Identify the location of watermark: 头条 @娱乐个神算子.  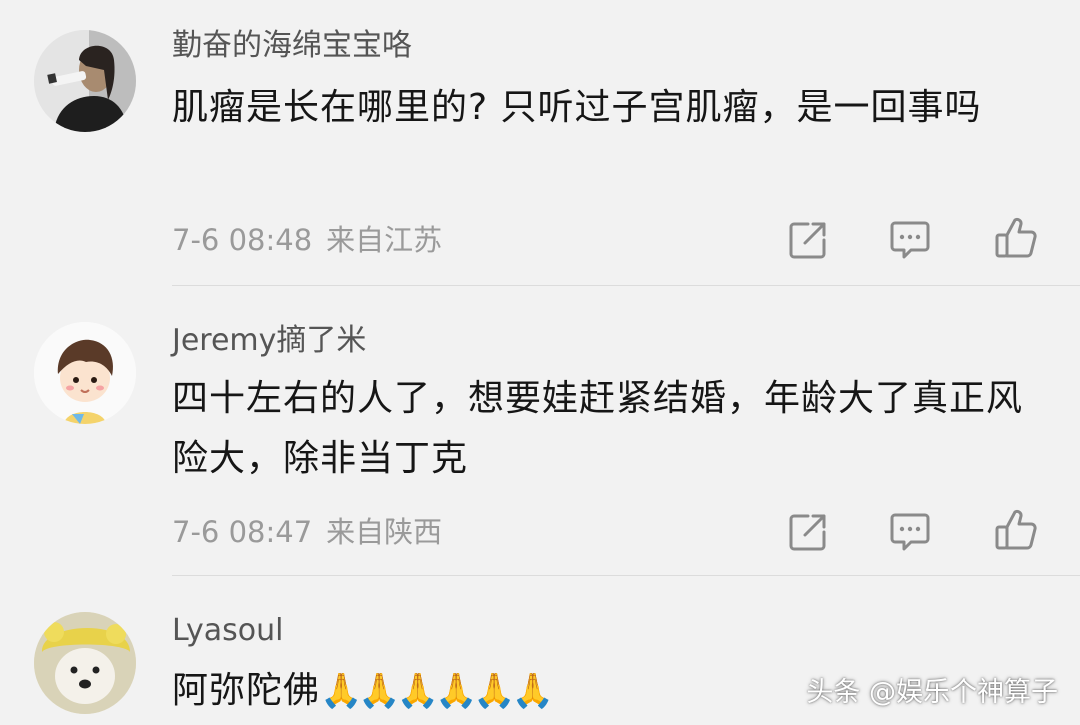
(932, 692).